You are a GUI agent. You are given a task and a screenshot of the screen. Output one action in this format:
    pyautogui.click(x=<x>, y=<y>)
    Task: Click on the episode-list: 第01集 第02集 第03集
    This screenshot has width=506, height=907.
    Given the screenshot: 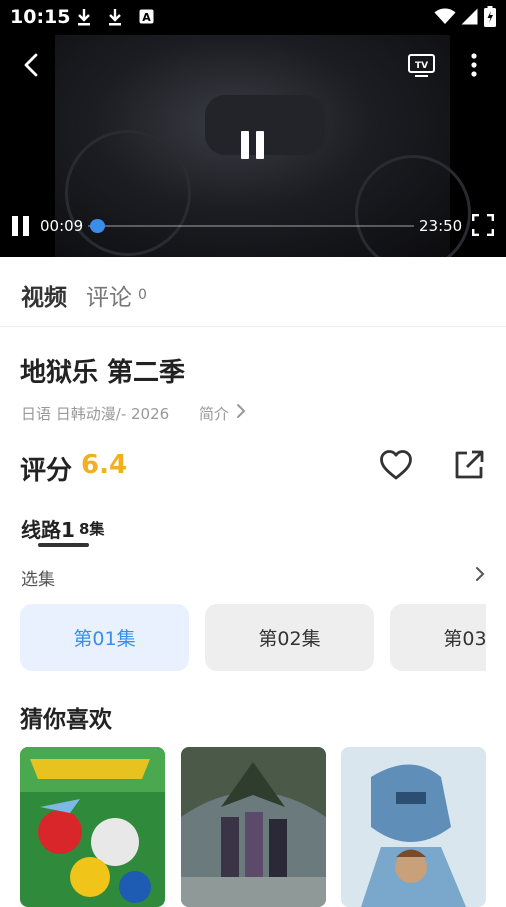 What is the action you would take?
    pyautogui.click(x=253, y=637)
    